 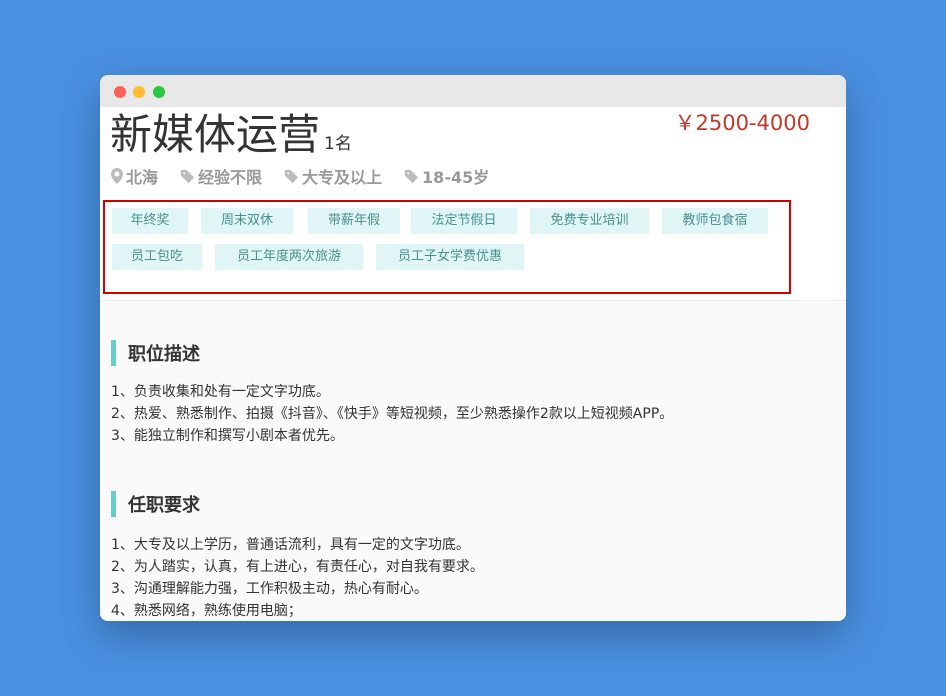 I want to click on meta-age: 18-45岁, so click(x=446, y=176).